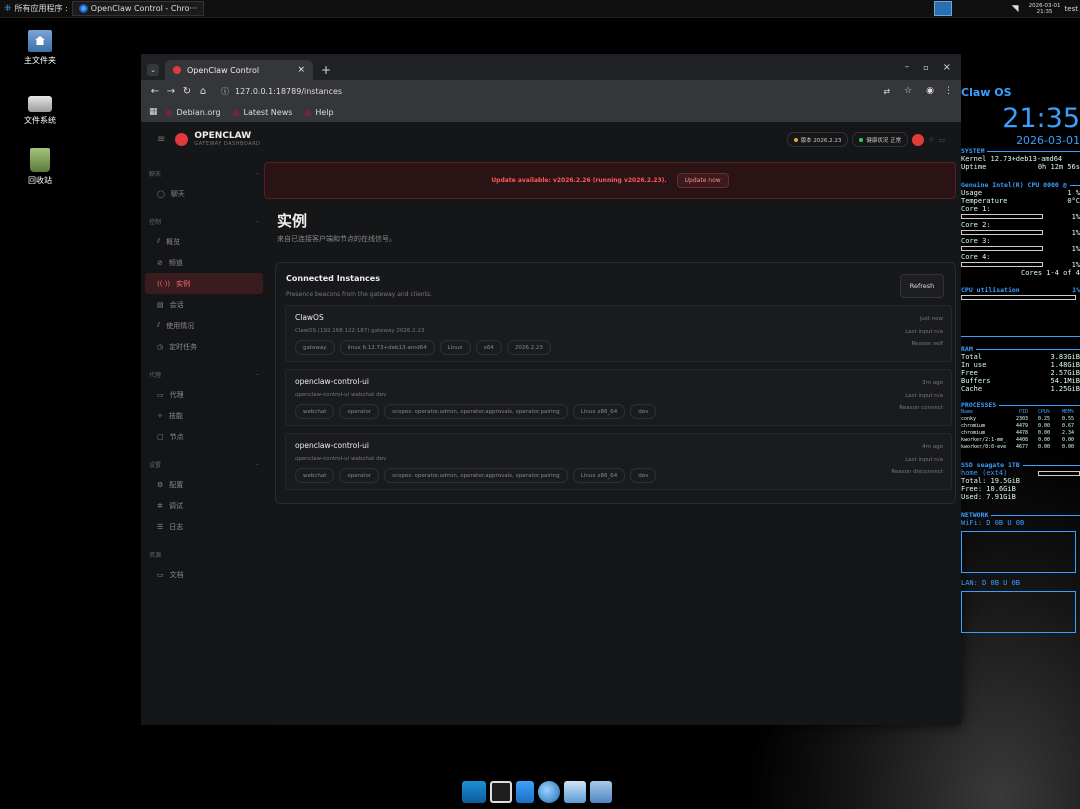  What do you see at coordinates (204, 526) in the screenshot?
I see `sidebar-item-logs: ☰ 日志` at bounding box center [204, 526].